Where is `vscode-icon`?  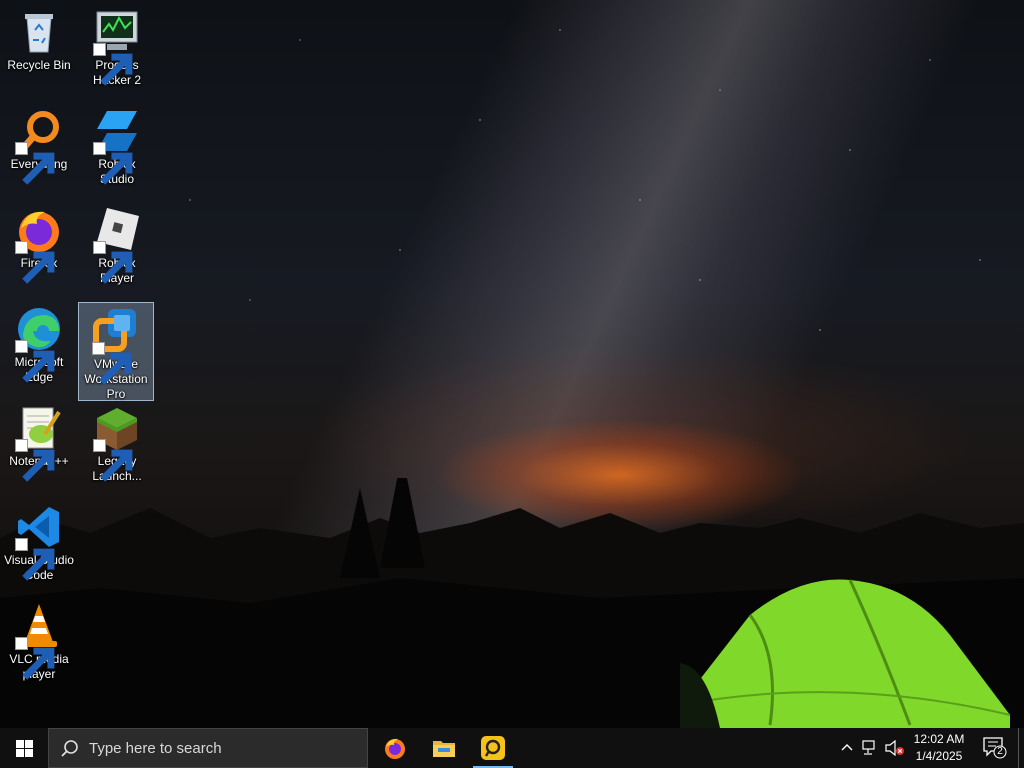
vscode-icon is located at coordinates (39, 542).